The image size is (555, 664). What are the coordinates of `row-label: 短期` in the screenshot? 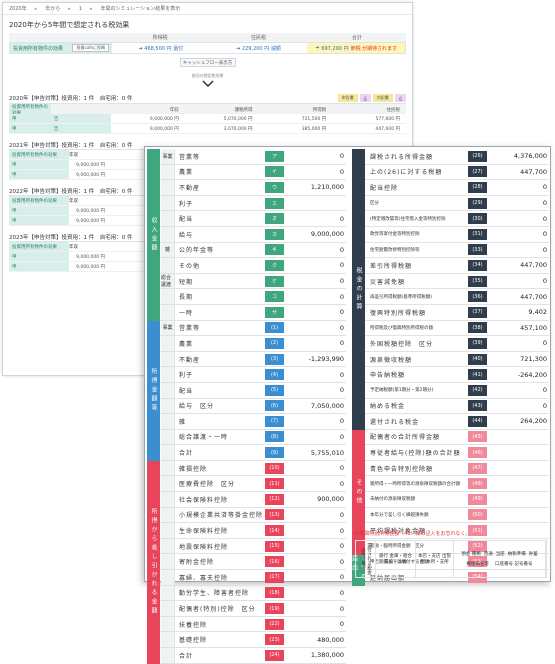 It's located at (186, 282).